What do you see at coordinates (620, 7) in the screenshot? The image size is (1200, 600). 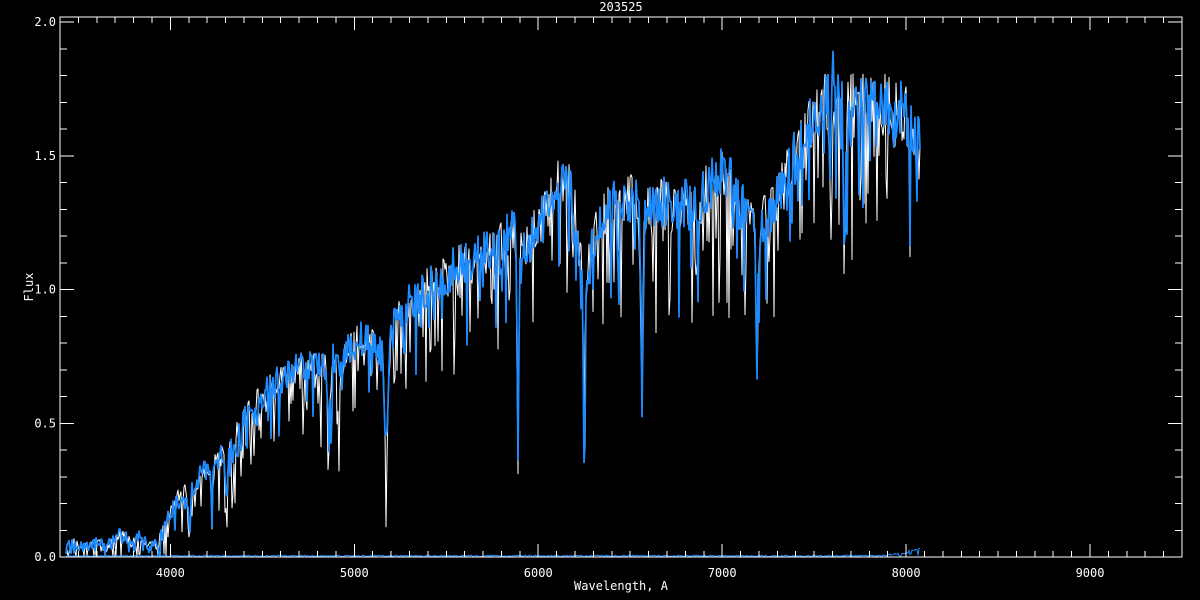 I see `plot-title: 203525` at bounding box center [620, 7].